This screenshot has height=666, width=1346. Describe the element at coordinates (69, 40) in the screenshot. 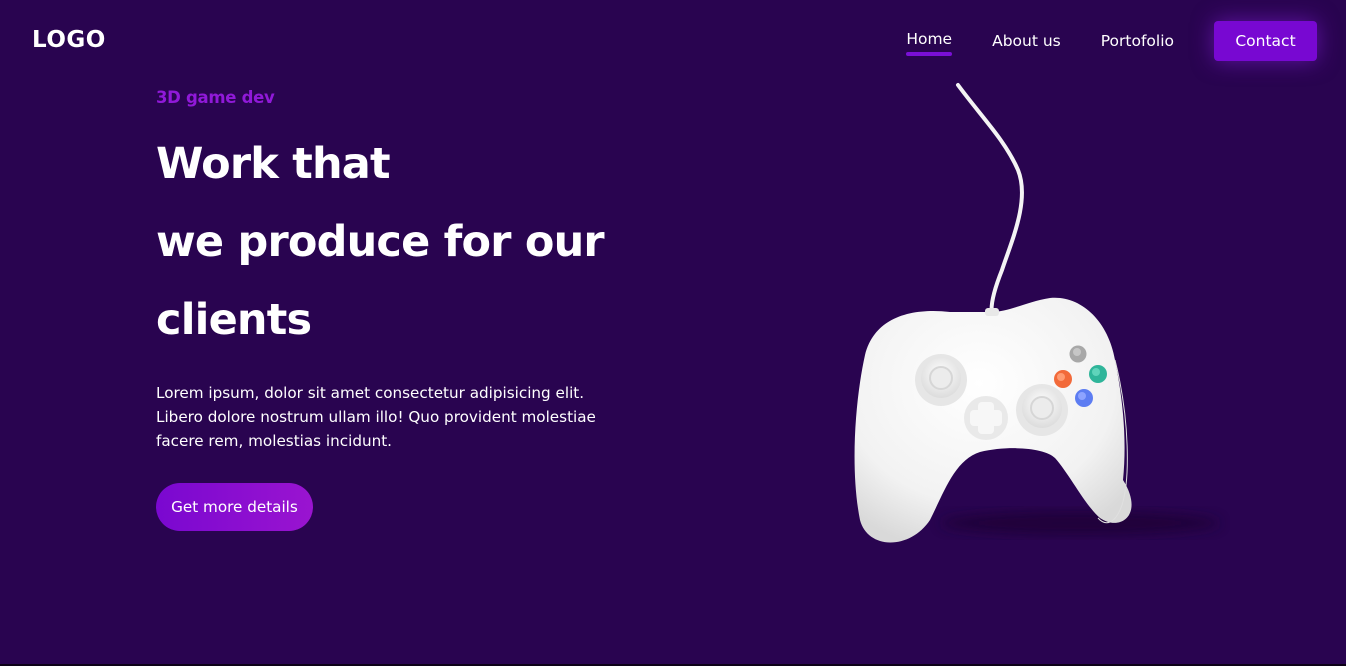

I see `logo: LOGO` at that location.